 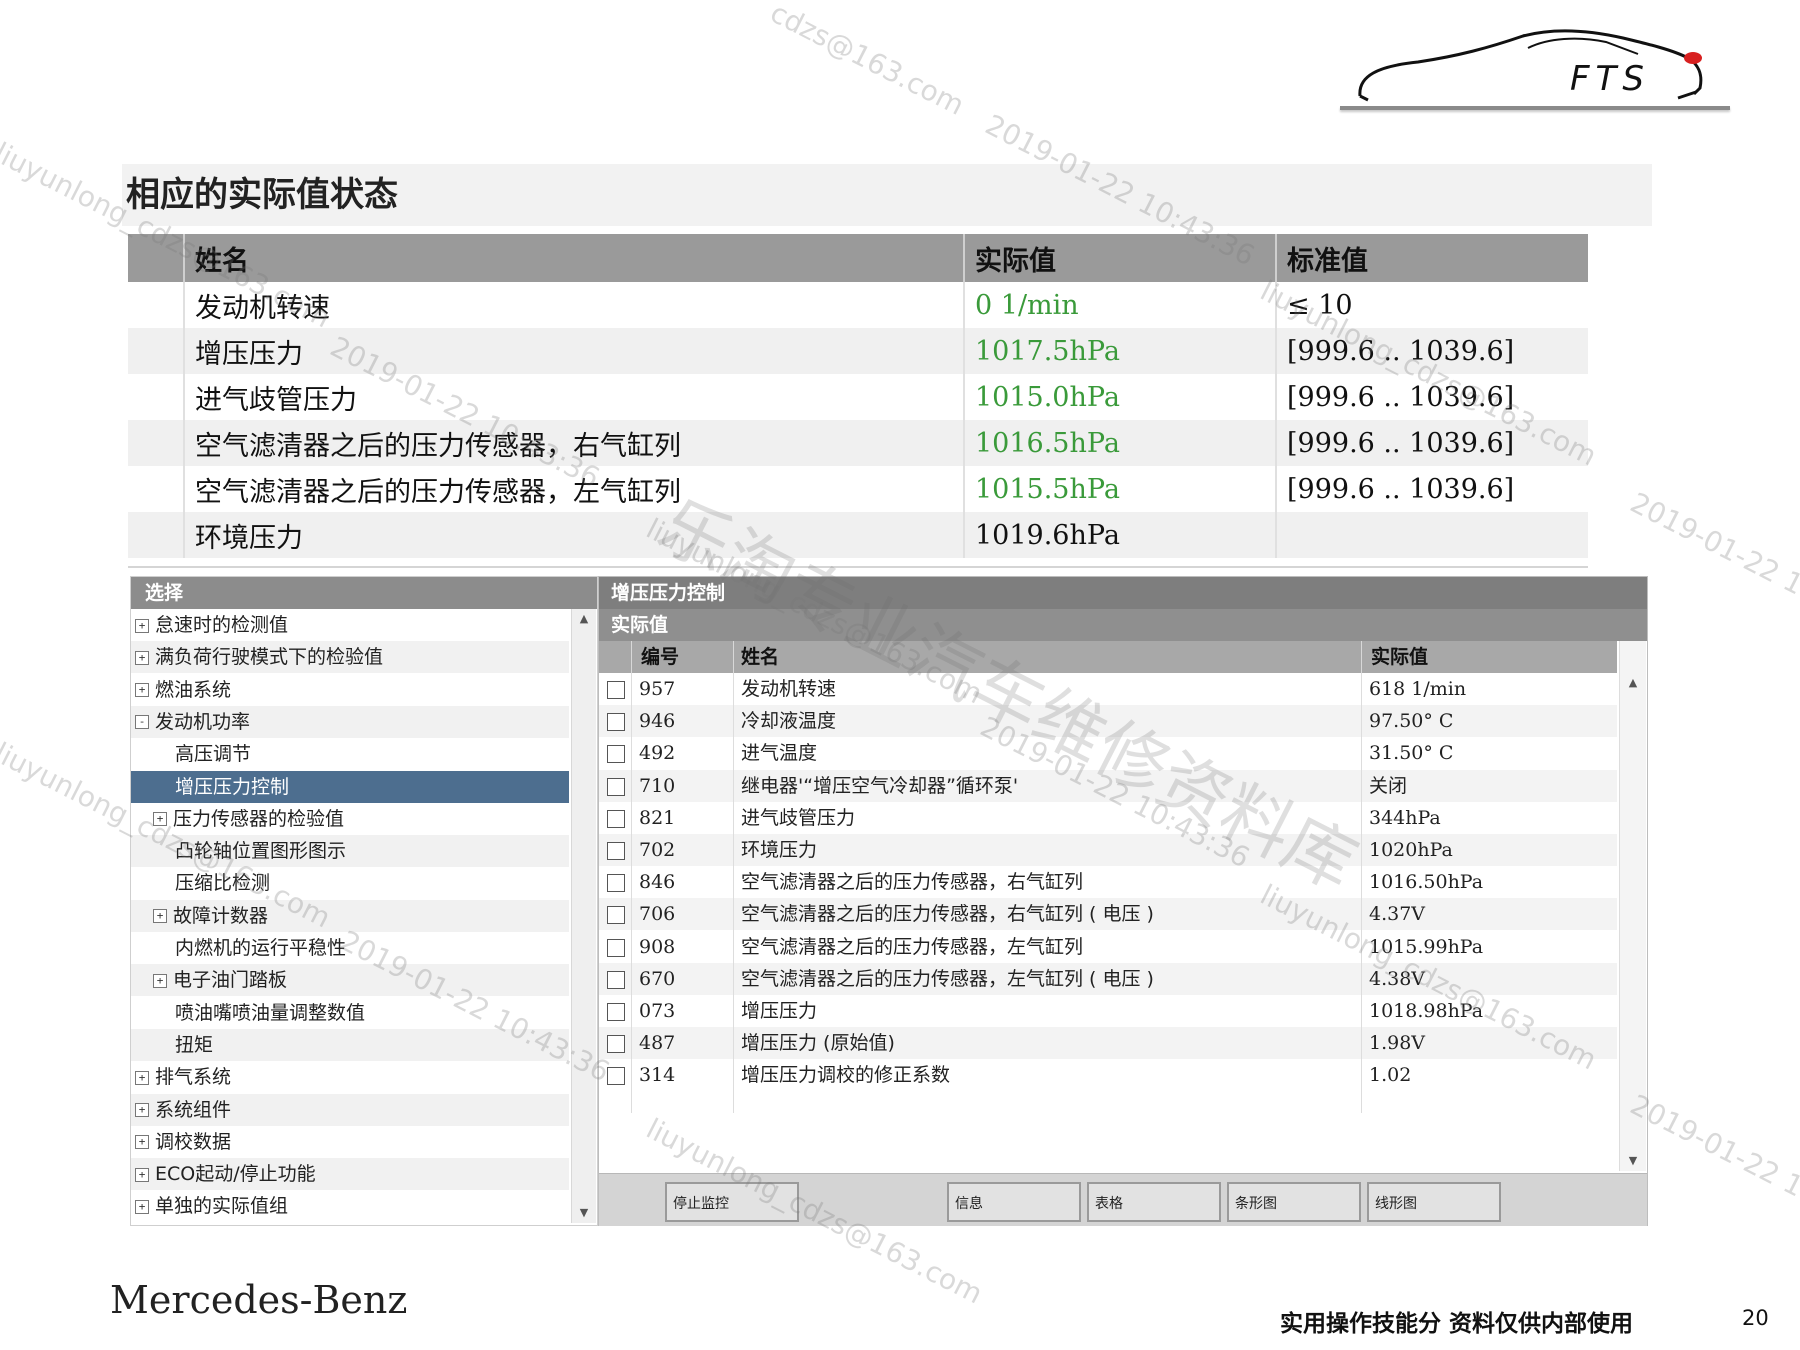 What do you see at coordinates (350, 786) in the screenshot?
I see `tree-item: 增压压力控制` at bounding box center [350, 786].